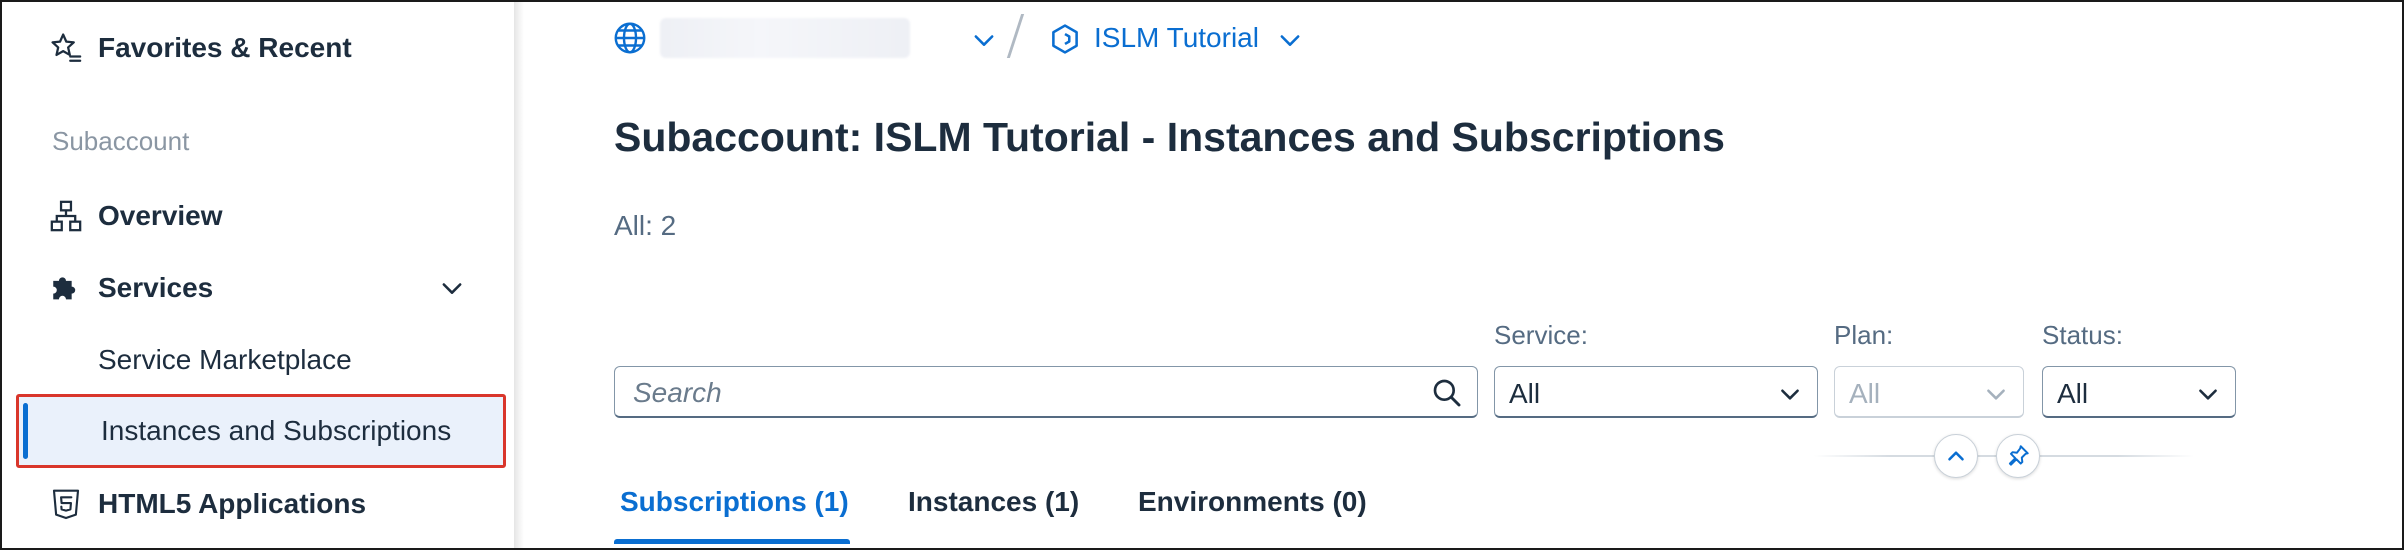  I want to click on service-filter-select: All, so click(1656, 392).